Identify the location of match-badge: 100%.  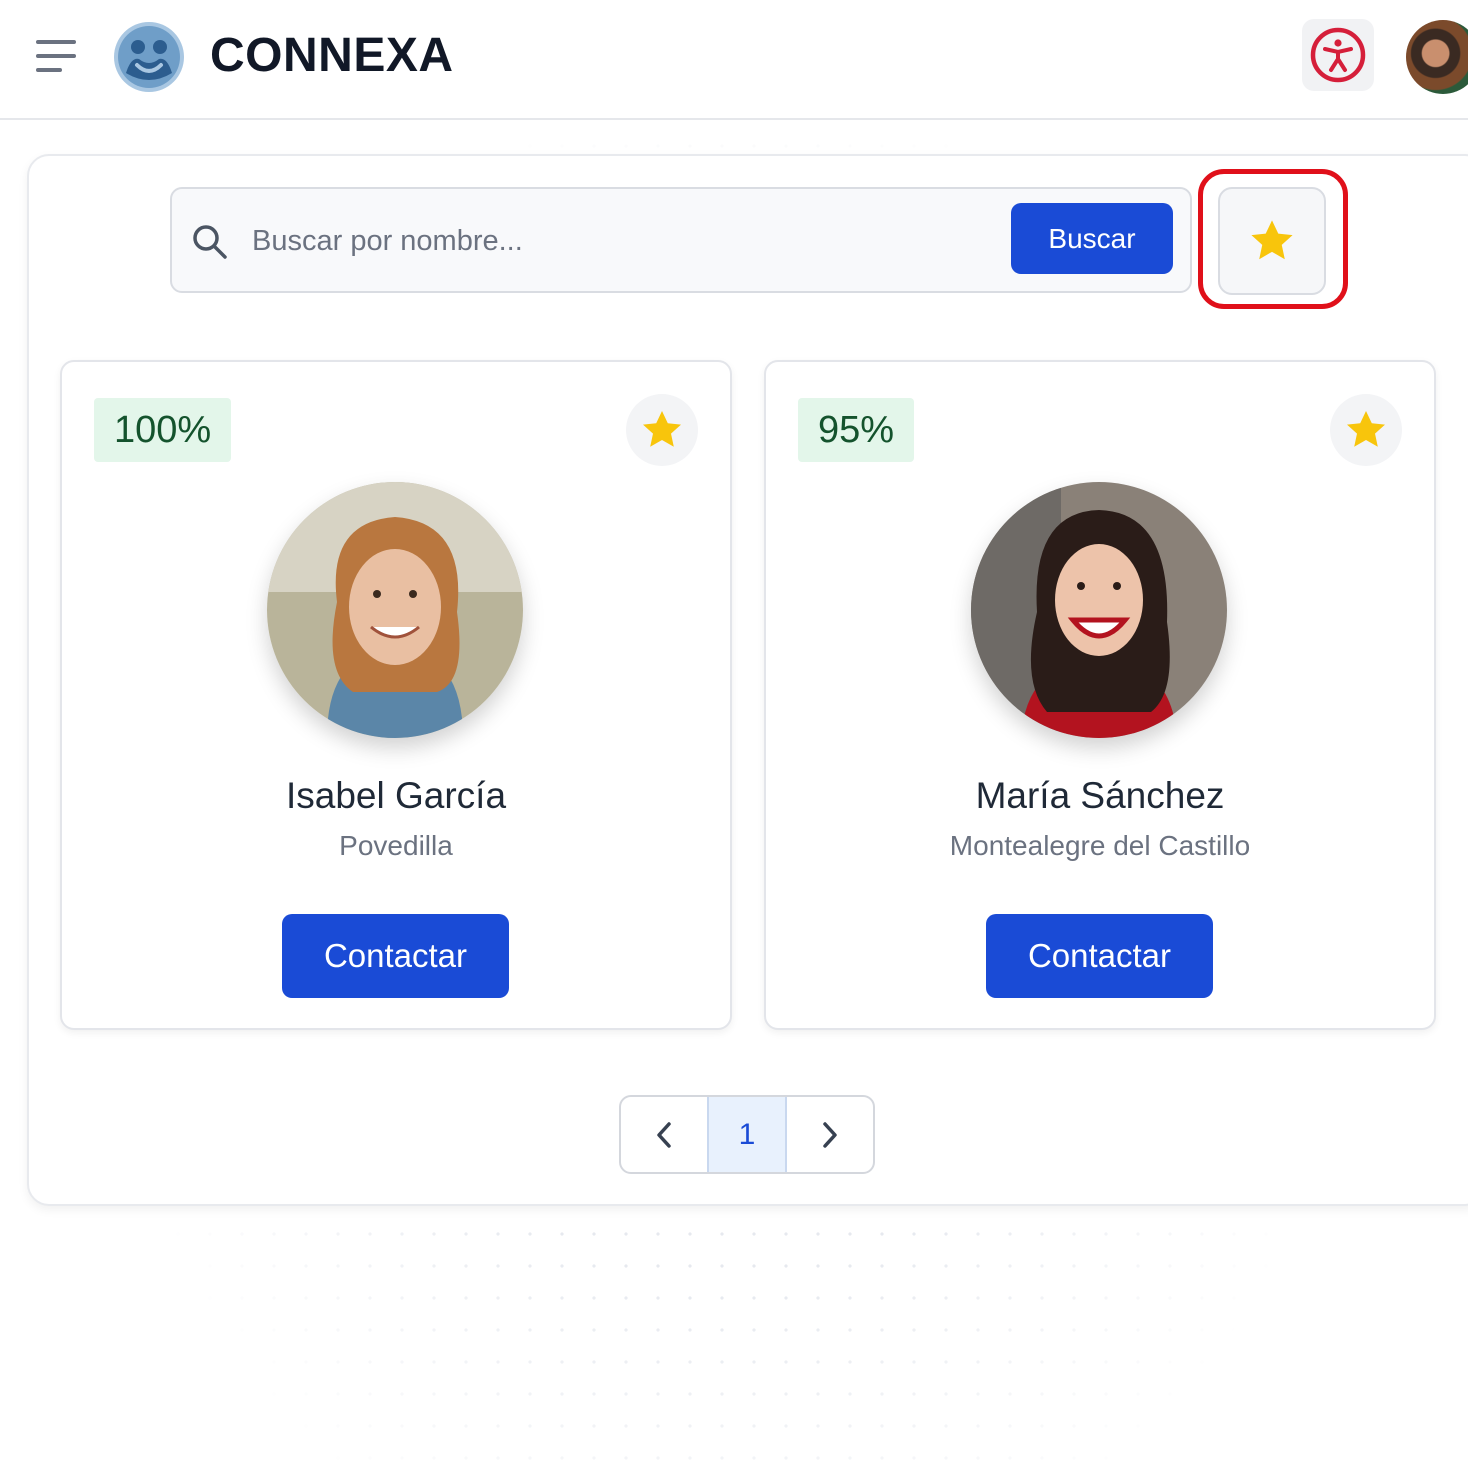
(163, 430).